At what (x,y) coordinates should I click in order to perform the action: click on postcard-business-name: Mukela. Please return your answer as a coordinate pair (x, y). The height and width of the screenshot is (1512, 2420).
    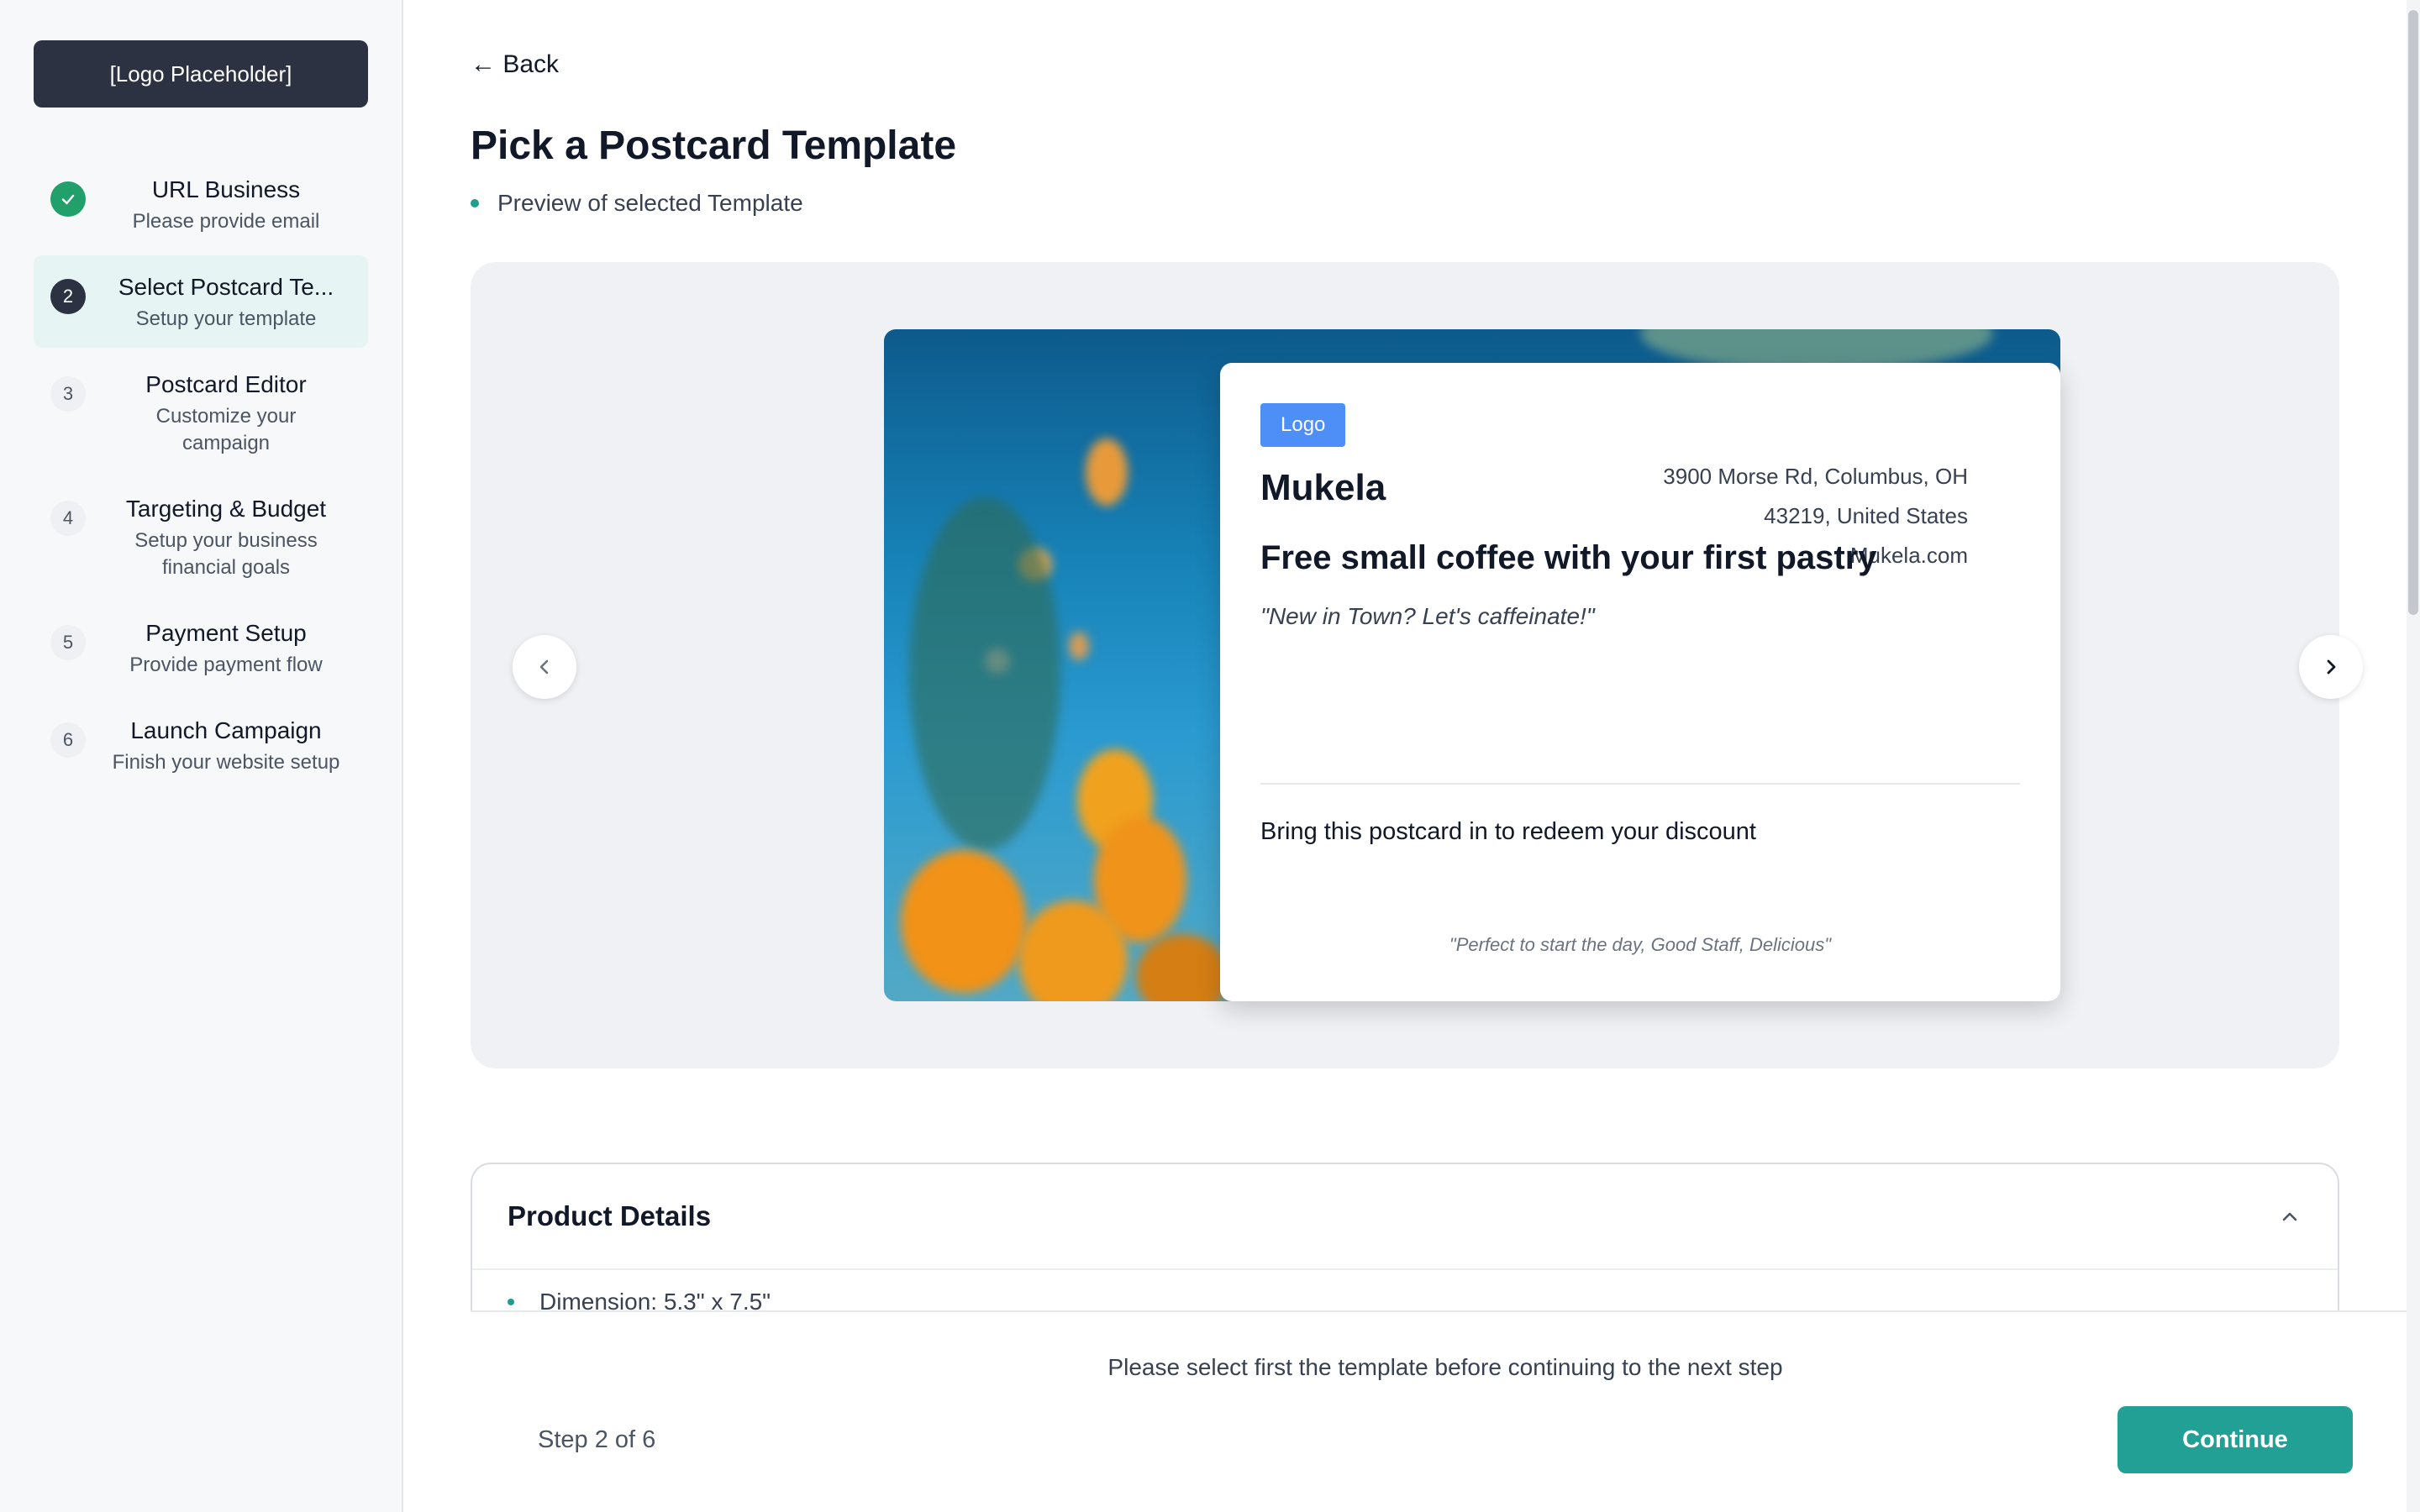
    Looking at the image, I should click on (1323, 487).